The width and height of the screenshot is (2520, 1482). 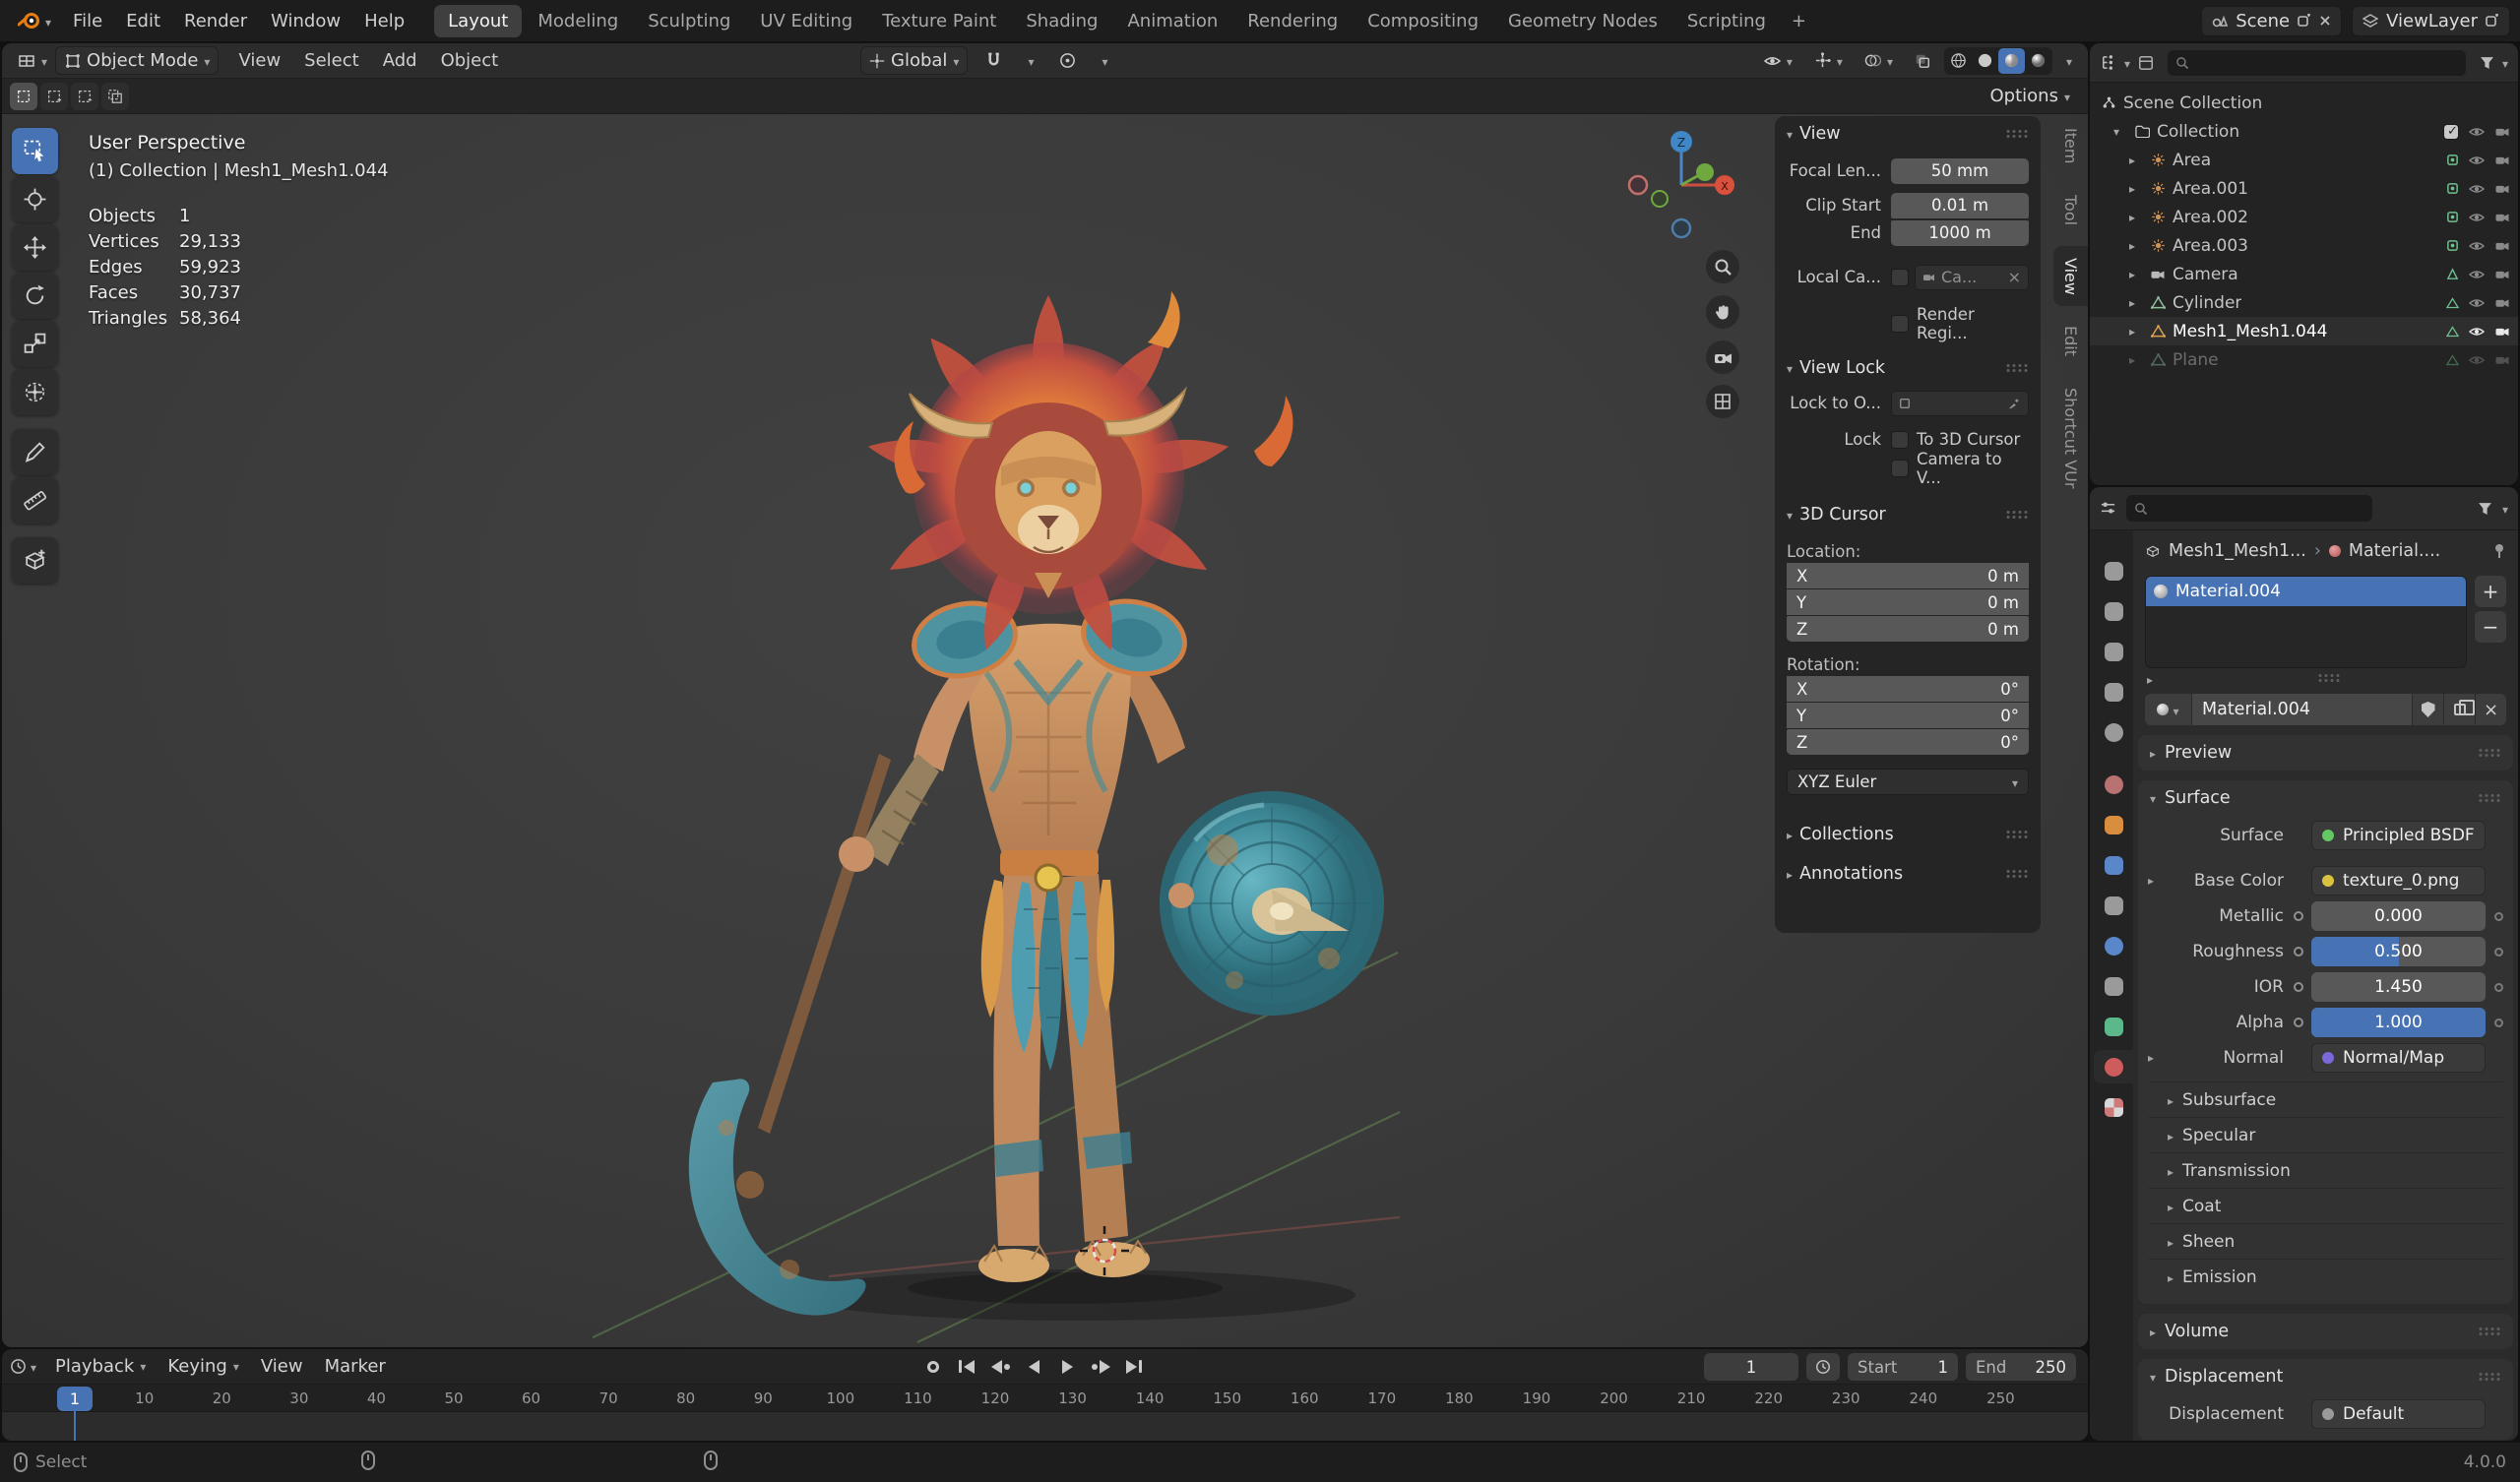 I want to click on snap-settings-caret, so click(x=1030, y=60).